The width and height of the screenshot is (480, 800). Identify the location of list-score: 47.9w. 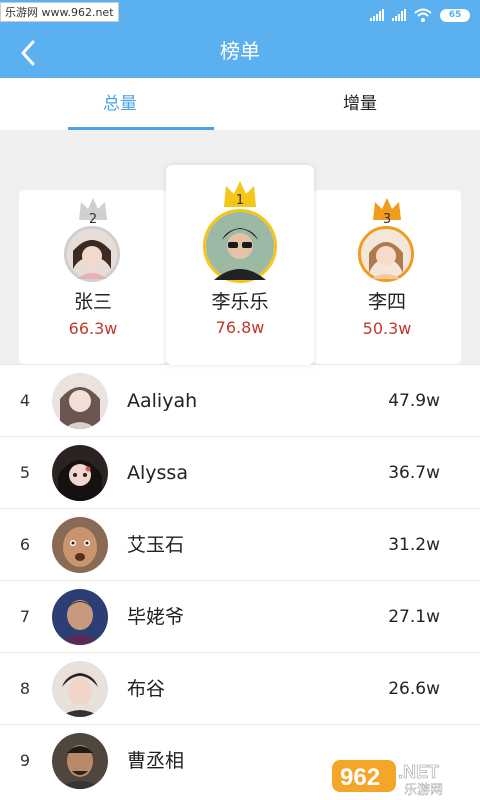
(414, 401).